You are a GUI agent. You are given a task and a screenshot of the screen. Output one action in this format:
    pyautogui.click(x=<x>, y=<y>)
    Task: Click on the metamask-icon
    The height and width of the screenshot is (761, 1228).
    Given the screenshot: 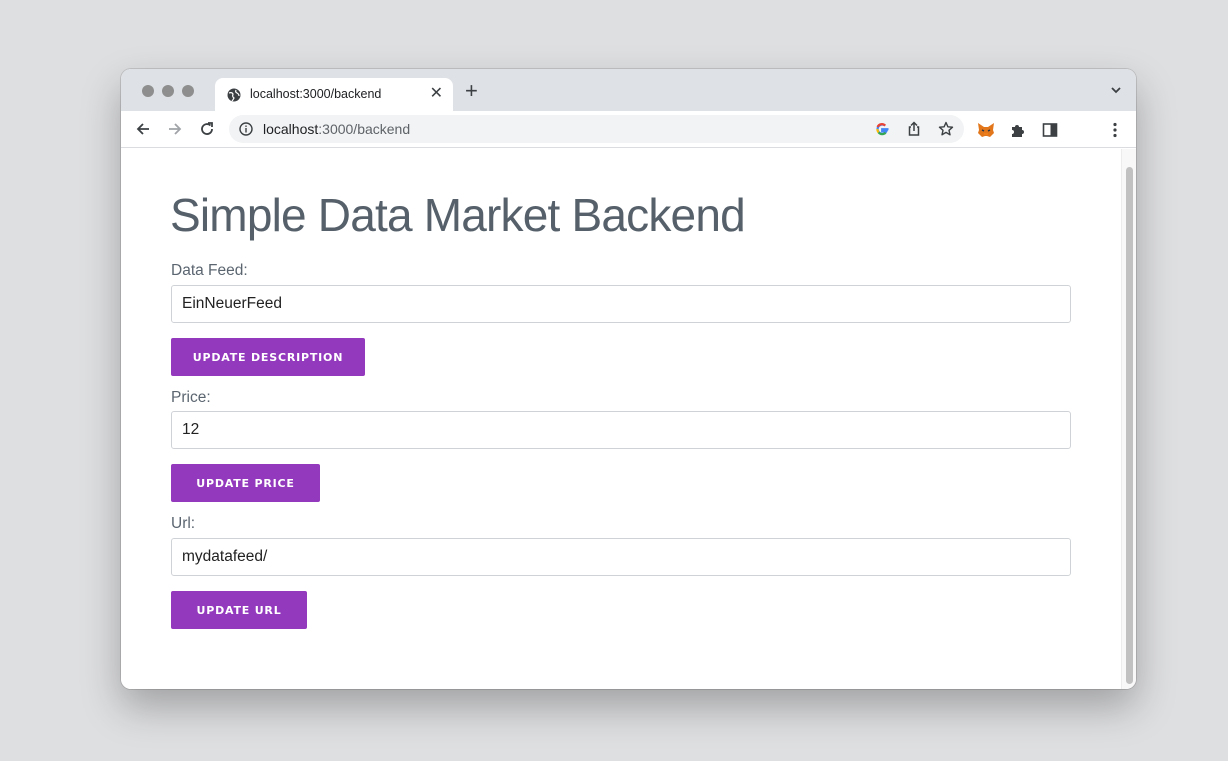 What is the action you would take?
    pyautogui.click(x=986, y=130)
    